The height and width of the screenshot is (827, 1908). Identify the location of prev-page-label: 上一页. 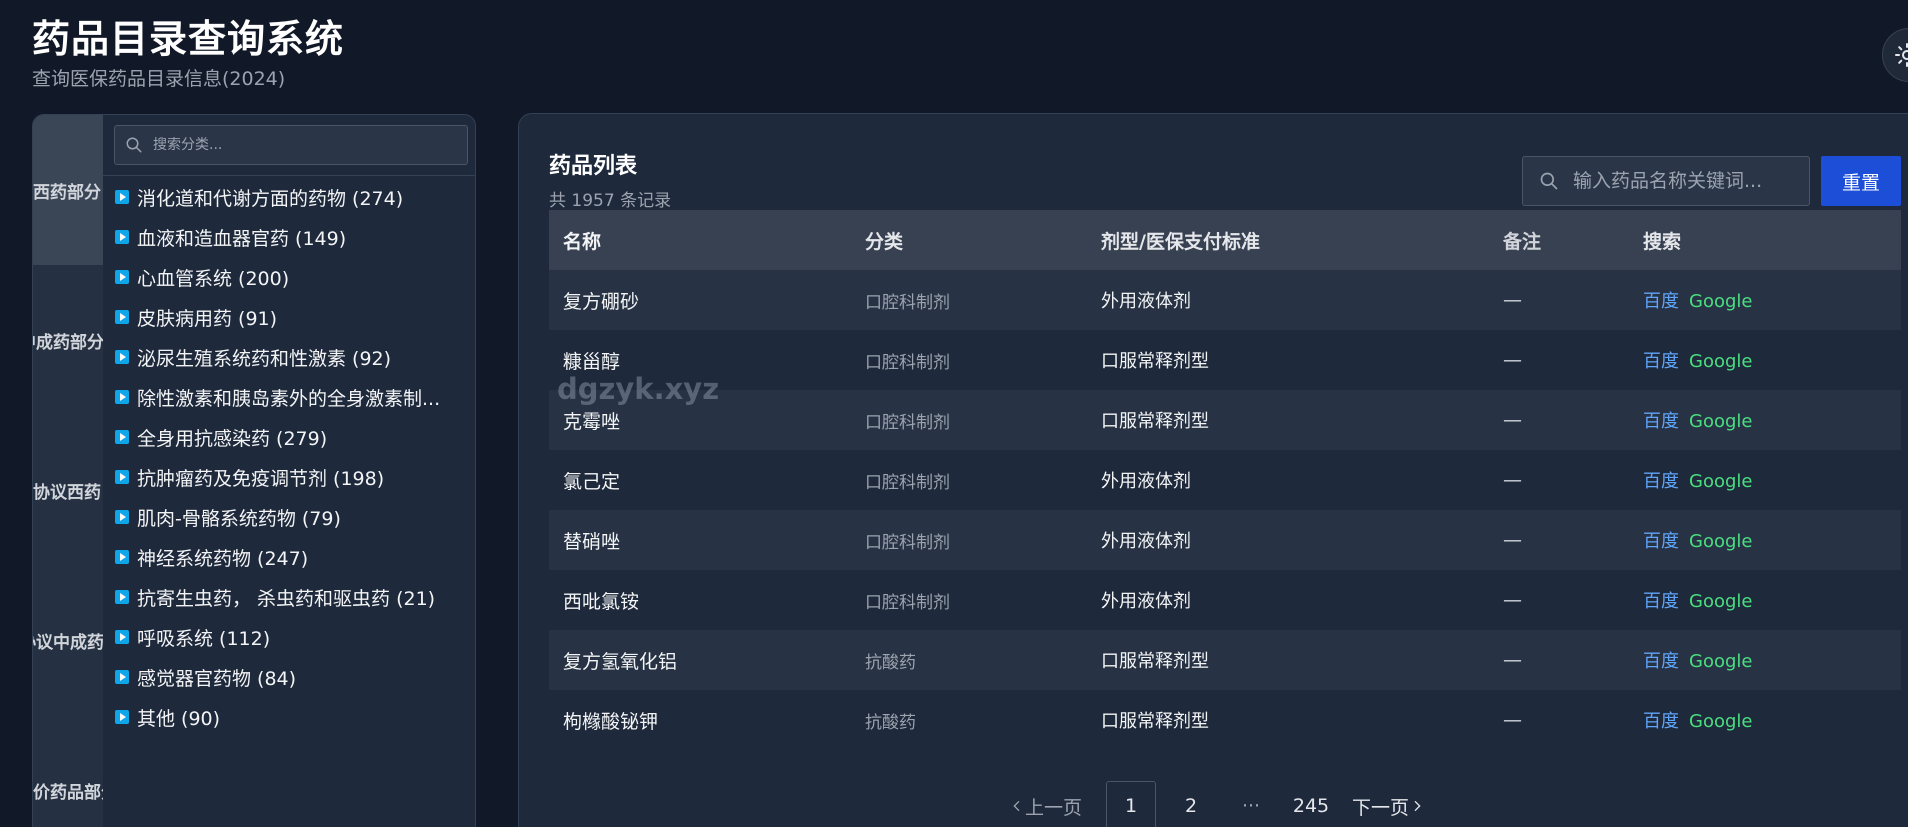
(1054, 807).